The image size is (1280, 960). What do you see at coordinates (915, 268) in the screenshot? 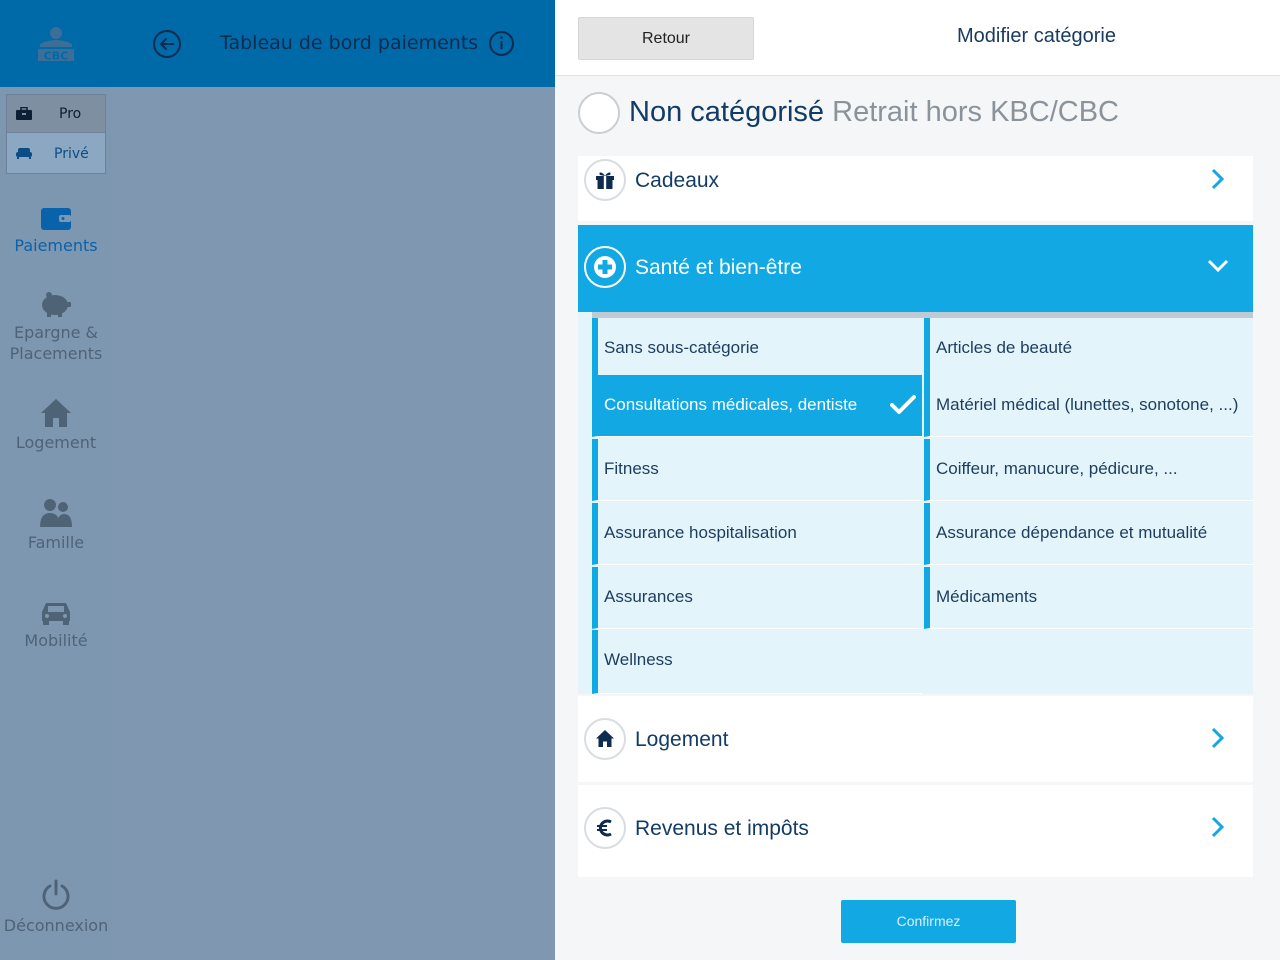
I see `category-row-sante: Santé et bien-être` at bounding box center [915, 268].